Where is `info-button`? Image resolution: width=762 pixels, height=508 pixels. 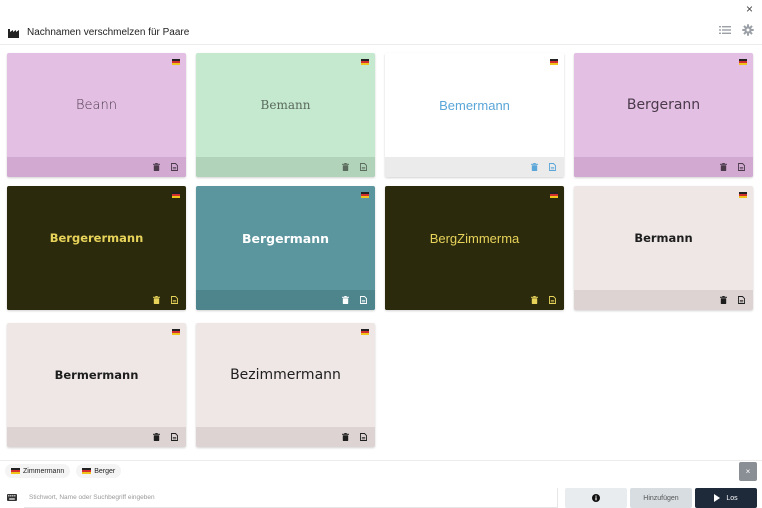 info-button is located at coordinates (596, 498).